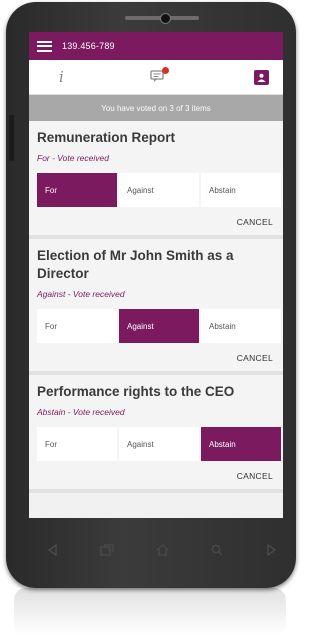 The image size is (320, 639). I want to click on back-icon, so click(52, 550).